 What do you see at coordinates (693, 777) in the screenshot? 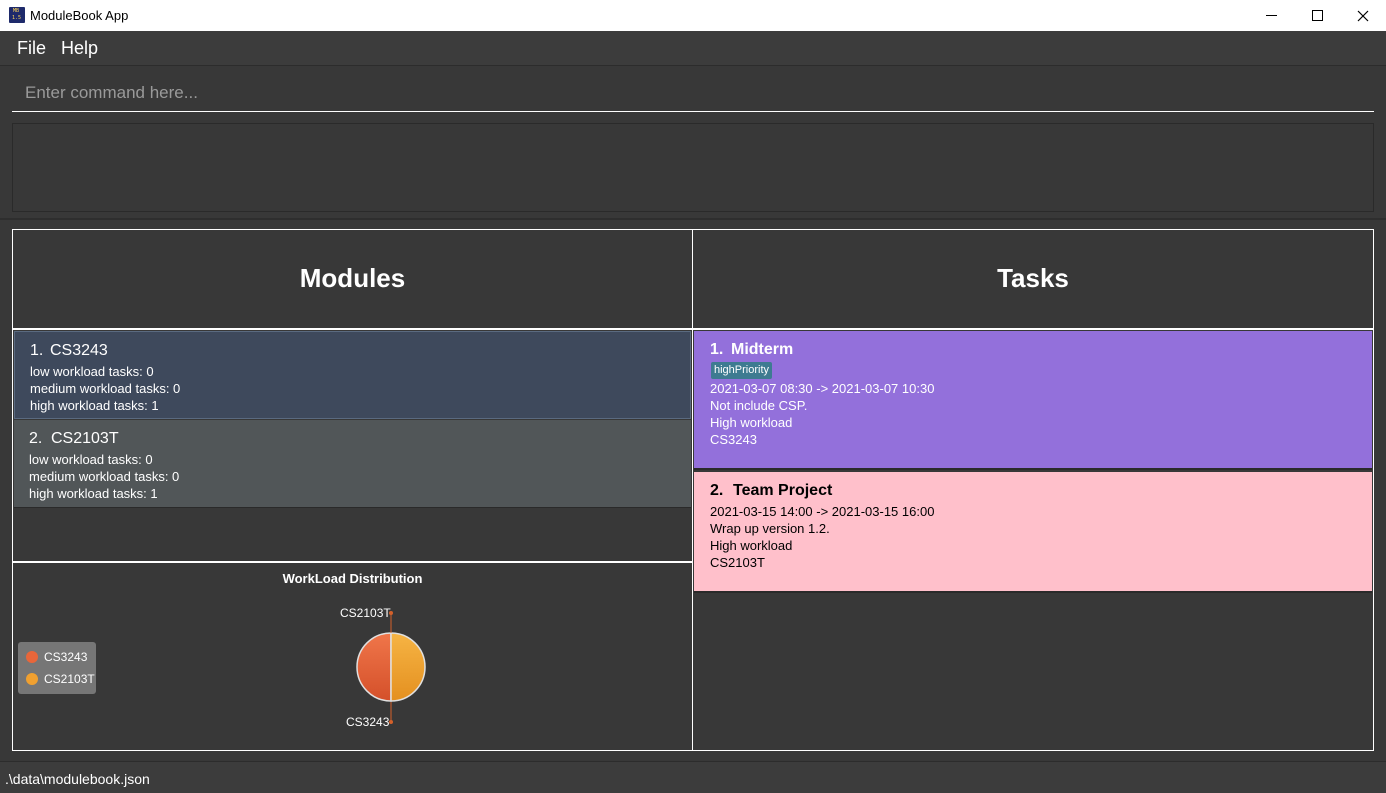
I see `status-bar: .\data\modulebook.json` at bounding box center [693, 777].